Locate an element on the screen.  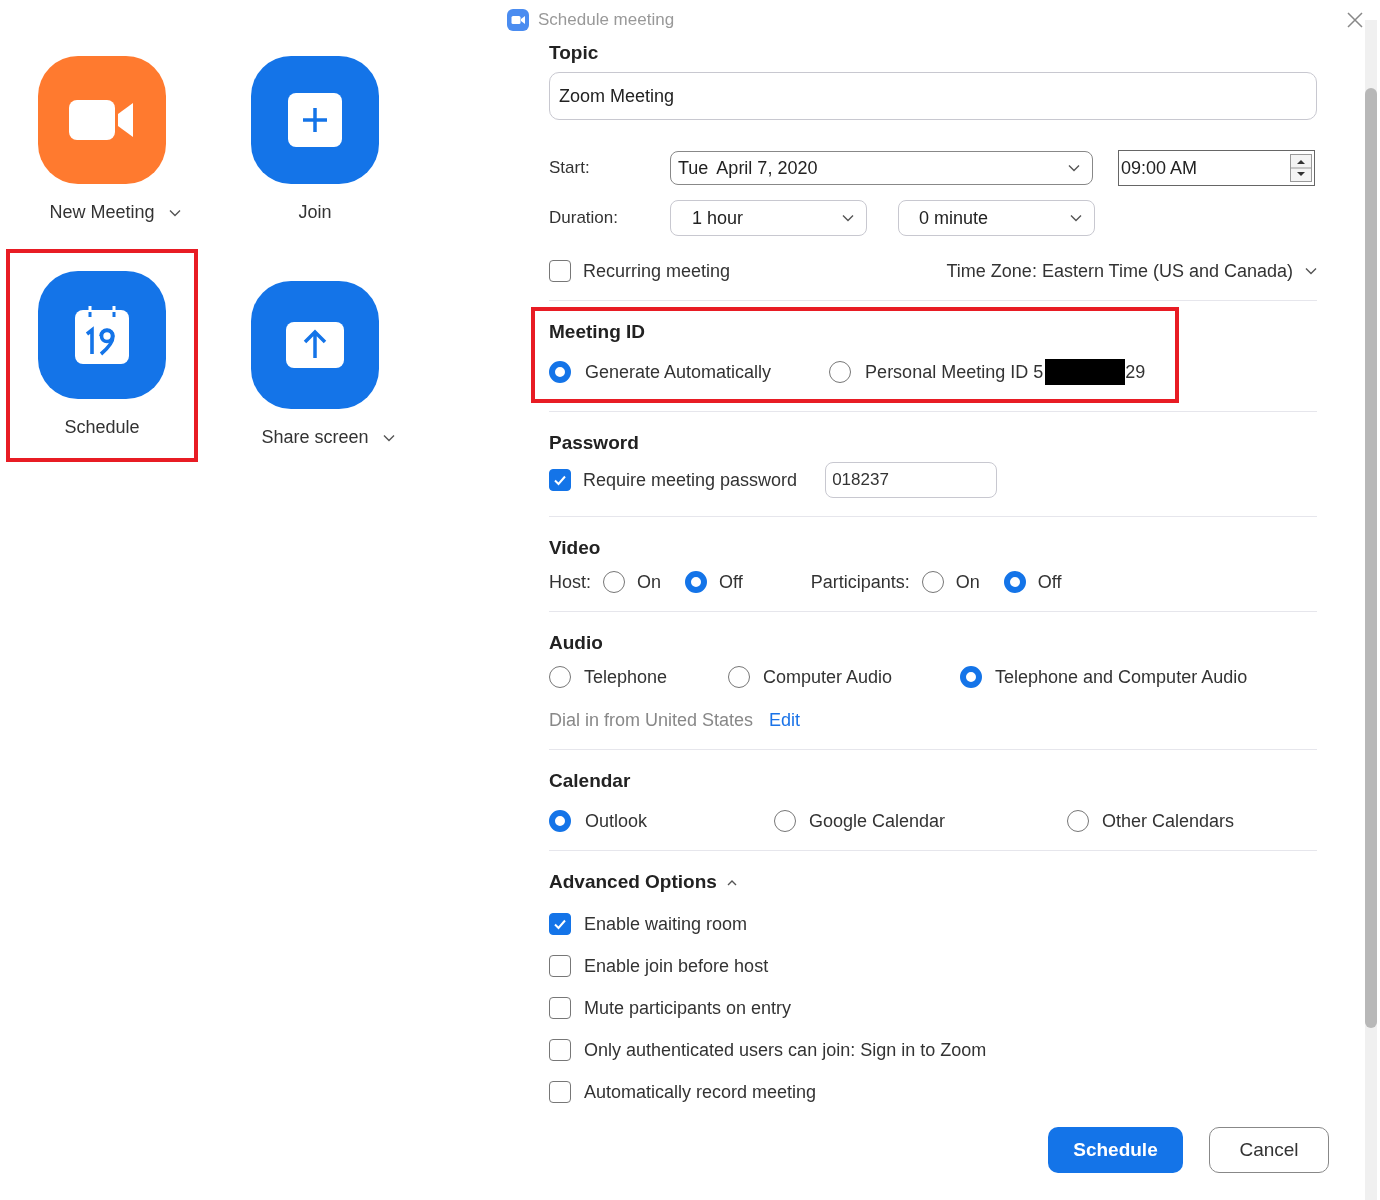
tile-label: New Meeting is located at coordinates (102, 212).